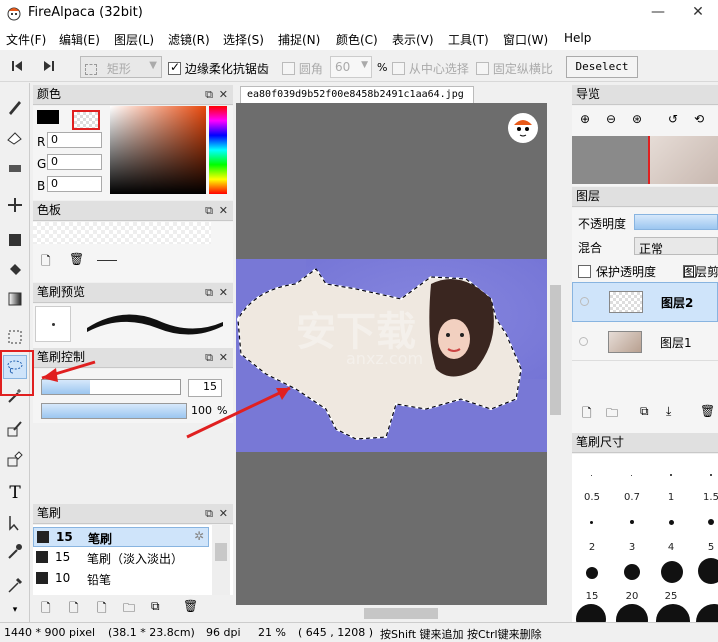  What do you see at coordinates (671, 497) in the screenshot?
I see `brush-size-label: 1` at bounding box center [671, 497].